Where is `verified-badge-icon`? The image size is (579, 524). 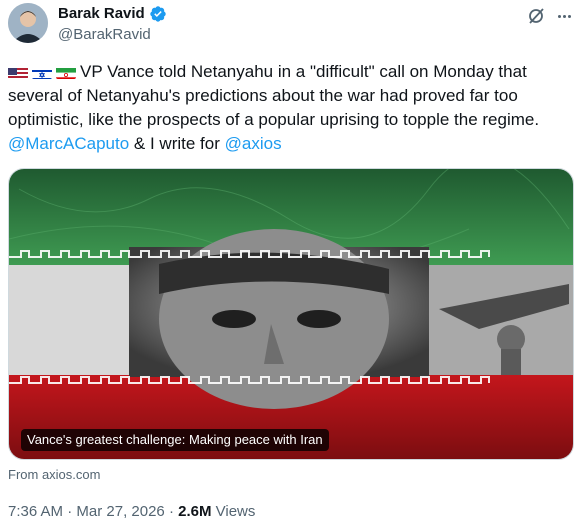 verified-badge-icon is located at coordinates (158, 14).